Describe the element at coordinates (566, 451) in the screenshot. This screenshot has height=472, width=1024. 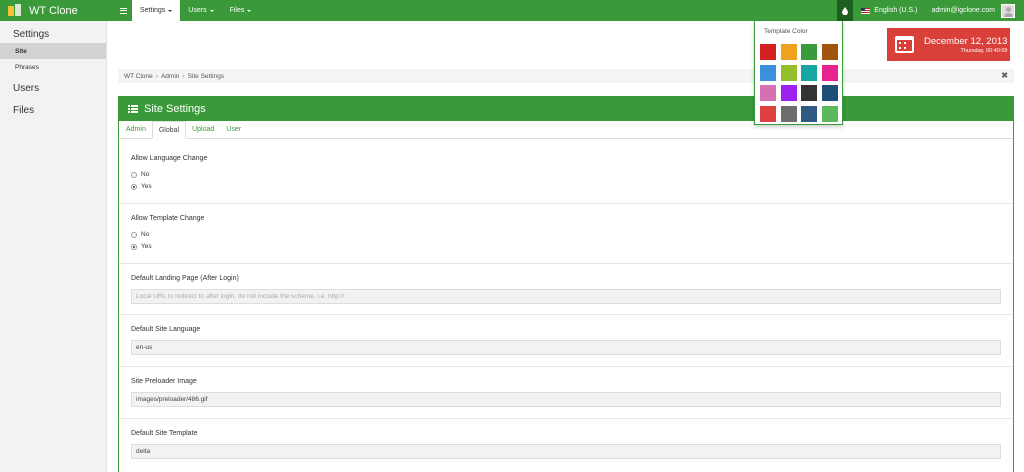
I see `site-template-input: delta` at that location.